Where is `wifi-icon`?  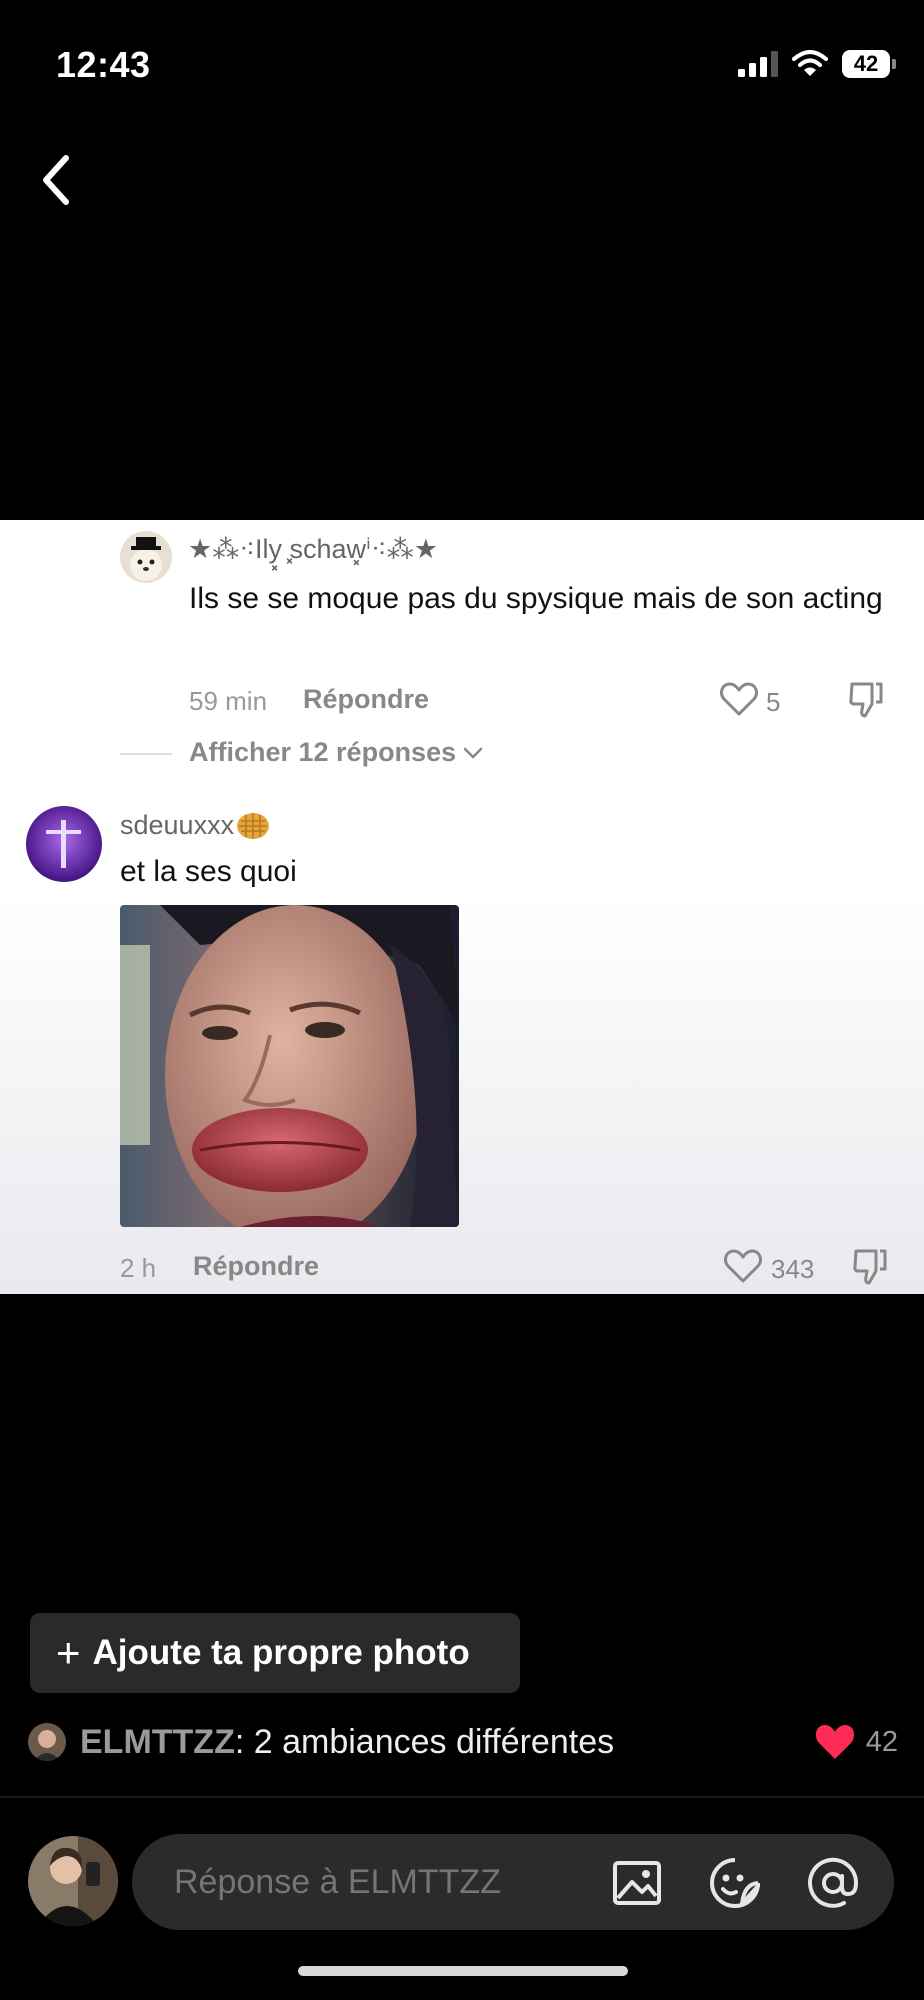
wifi-icon is located at coordinates (810, 63).